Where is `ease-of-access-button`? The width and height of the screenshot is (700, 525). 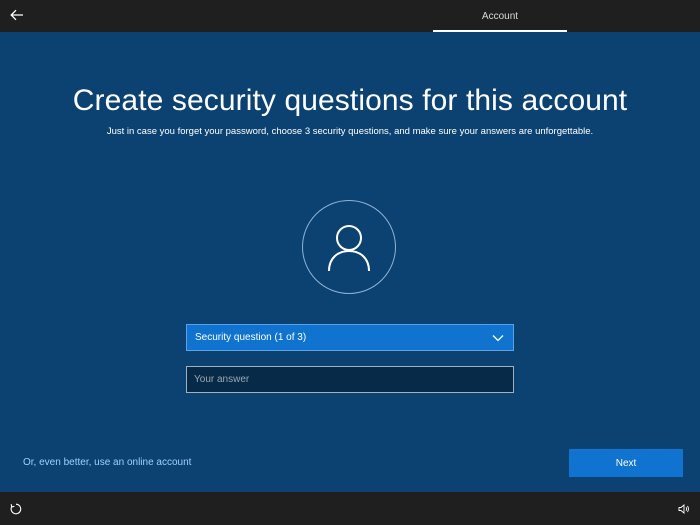
ease-of-access-button is located at coordinates (16, 509).